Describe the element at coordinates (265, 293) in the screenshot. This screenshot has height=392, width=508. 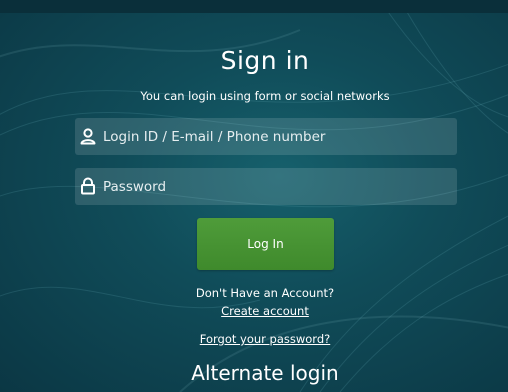
I see `no-account-text: Don't Have an Account?` at that location.